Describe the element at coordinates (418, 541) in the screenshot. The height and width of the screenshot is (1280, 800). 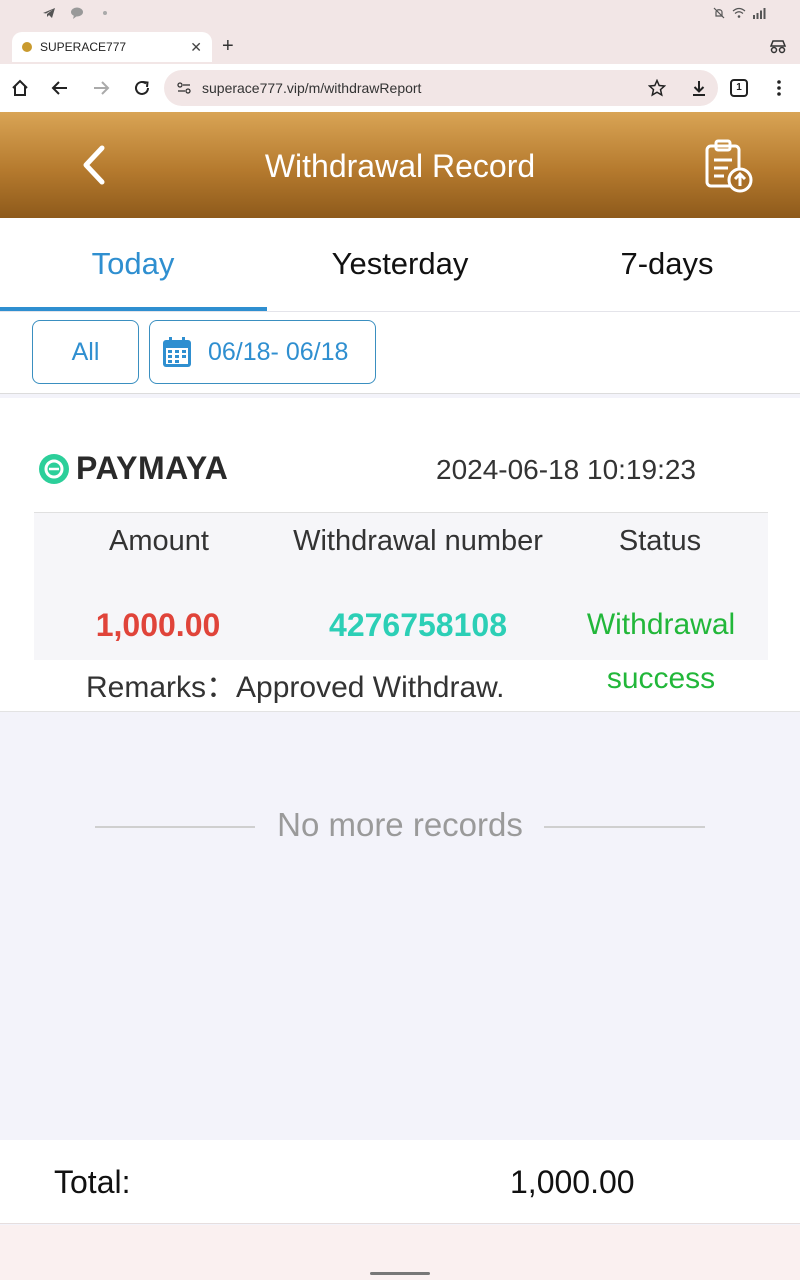
I see `column-header-number: Withdrawal number` at that location.